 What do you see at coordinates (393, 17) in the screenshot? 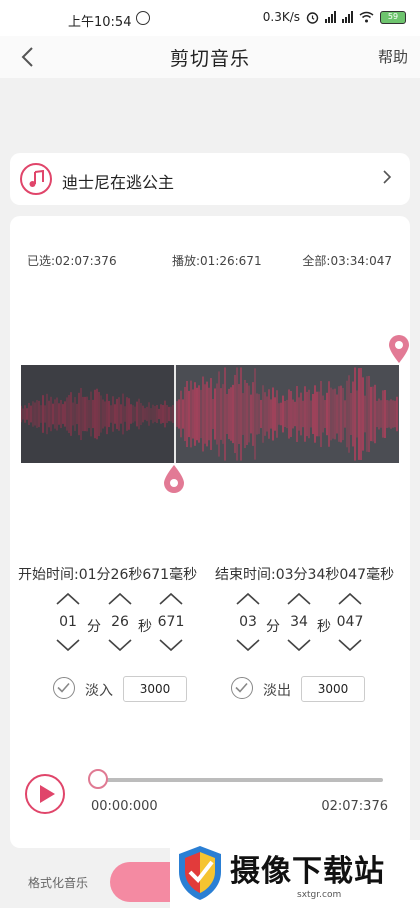
I see `battery-icon: 59` at bounding box center [393, 17].